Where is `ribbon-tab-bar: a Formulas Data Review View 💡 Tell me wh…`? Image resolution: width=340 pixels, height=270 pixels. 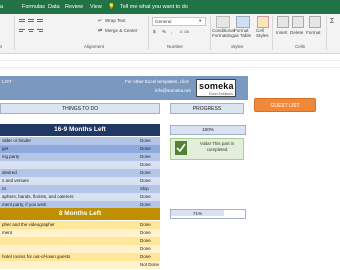 ribbon-tab-bar: a Formulas Data Review View 💡 Tell me wh… is located at coordinates (170, 7).